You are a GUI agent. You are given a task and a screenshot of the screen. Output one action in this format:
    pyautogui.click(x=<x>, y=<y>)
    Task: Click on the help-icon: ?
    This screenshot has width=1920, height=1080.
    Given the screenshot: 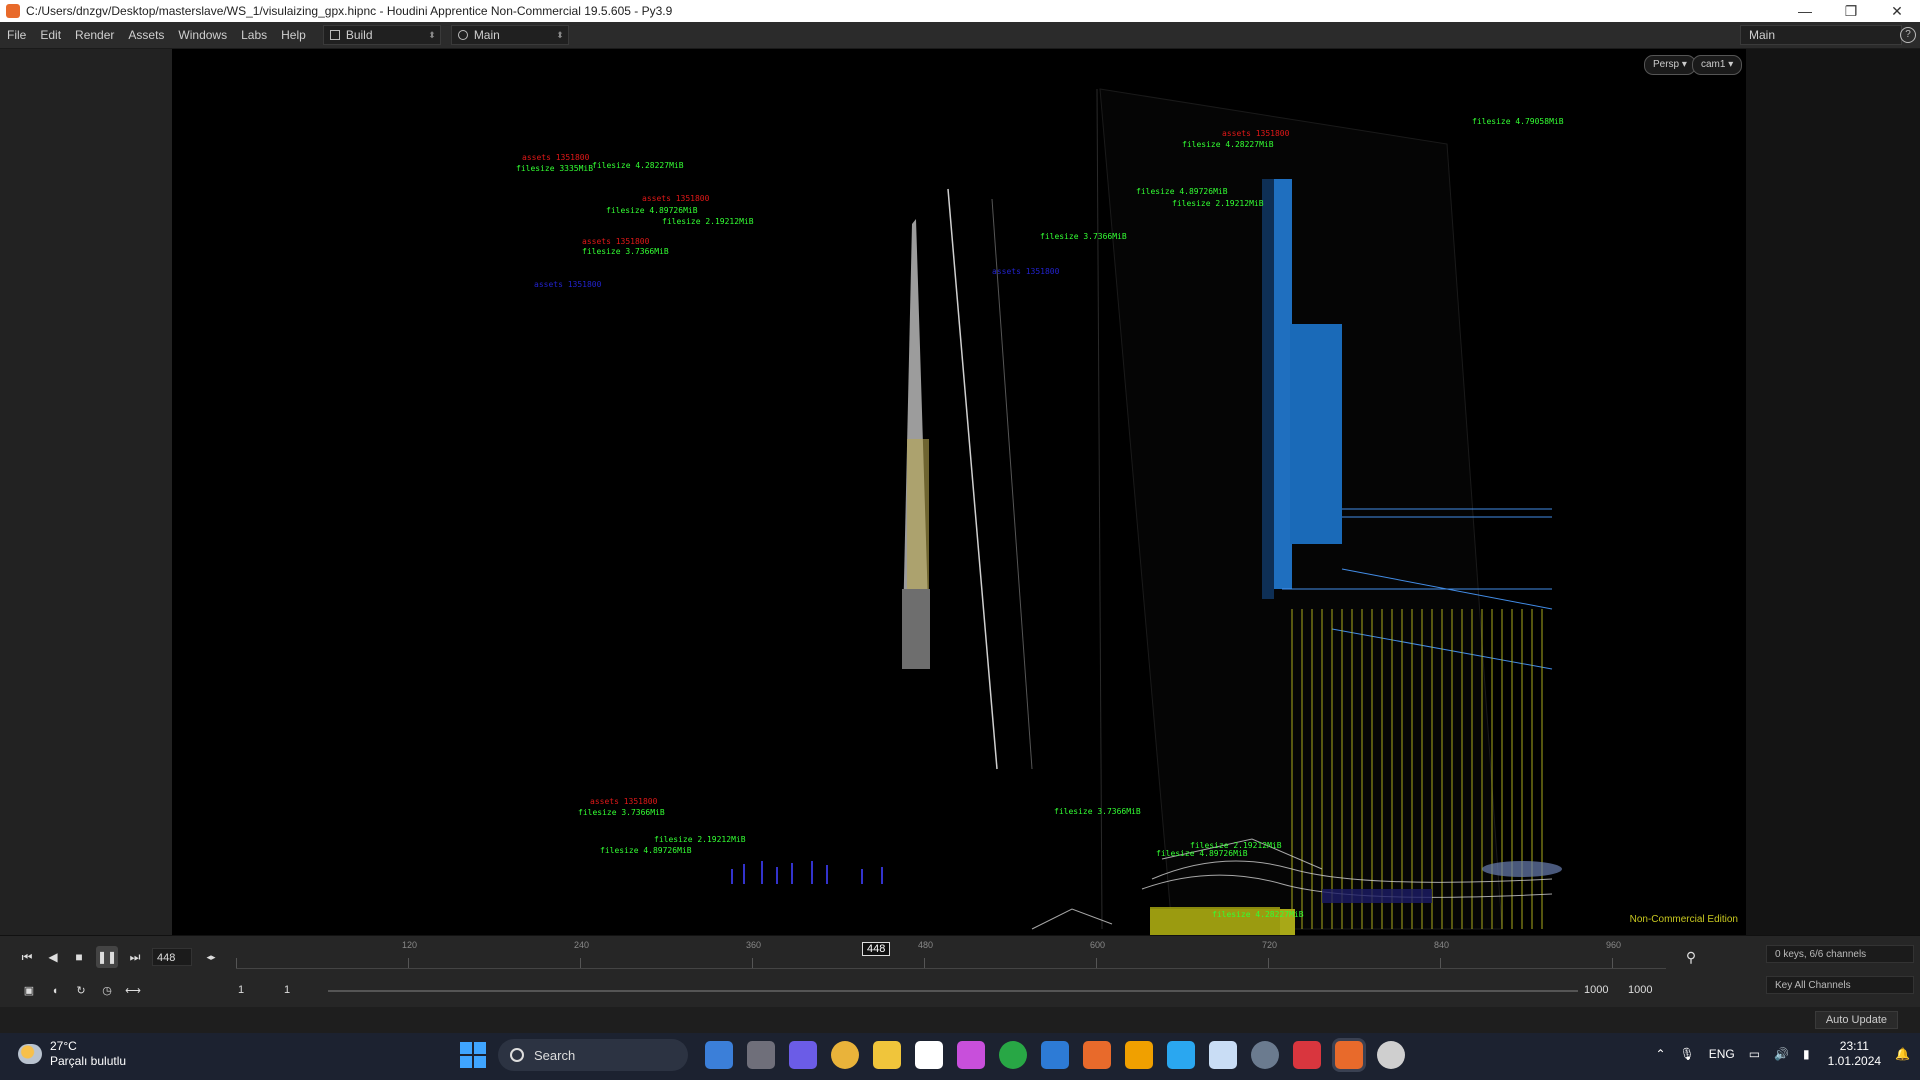 What is the action you would take?
    pyautogui.click(x=1908, y=35)
    